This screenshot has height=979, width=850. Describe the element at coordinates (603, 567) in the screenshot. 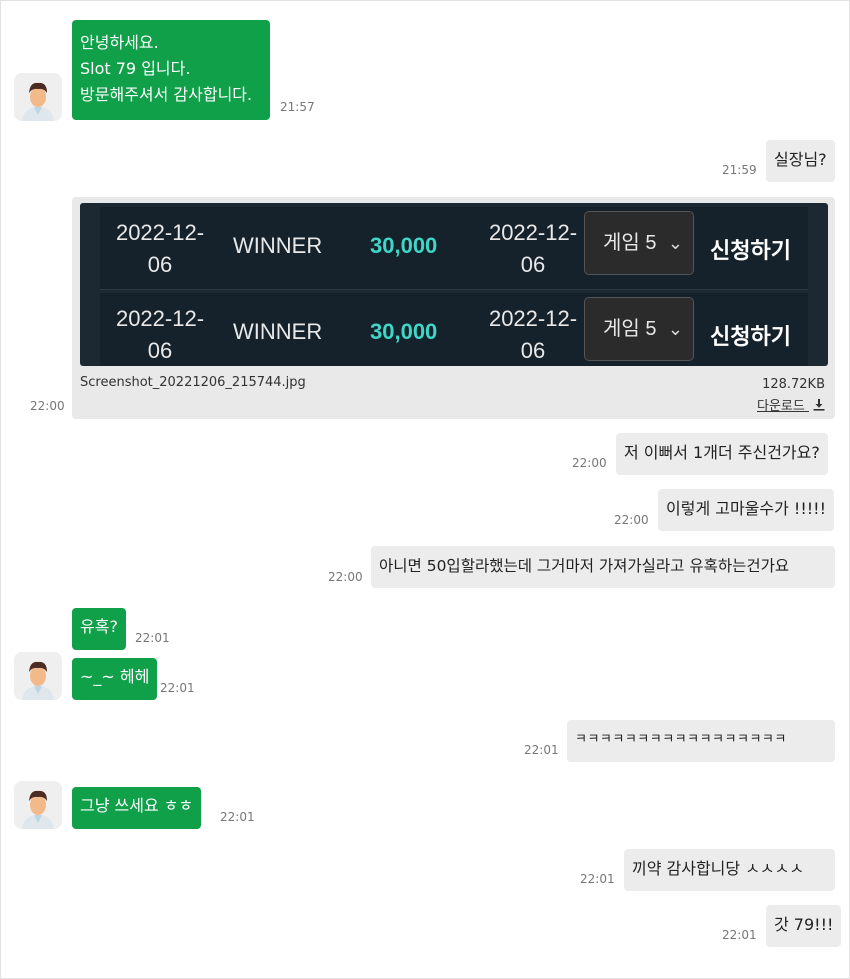

I see `outgoing-message: 아니면 50입할라했는데 그거마저 가져가실라고 유혹하는건가요` at that location.